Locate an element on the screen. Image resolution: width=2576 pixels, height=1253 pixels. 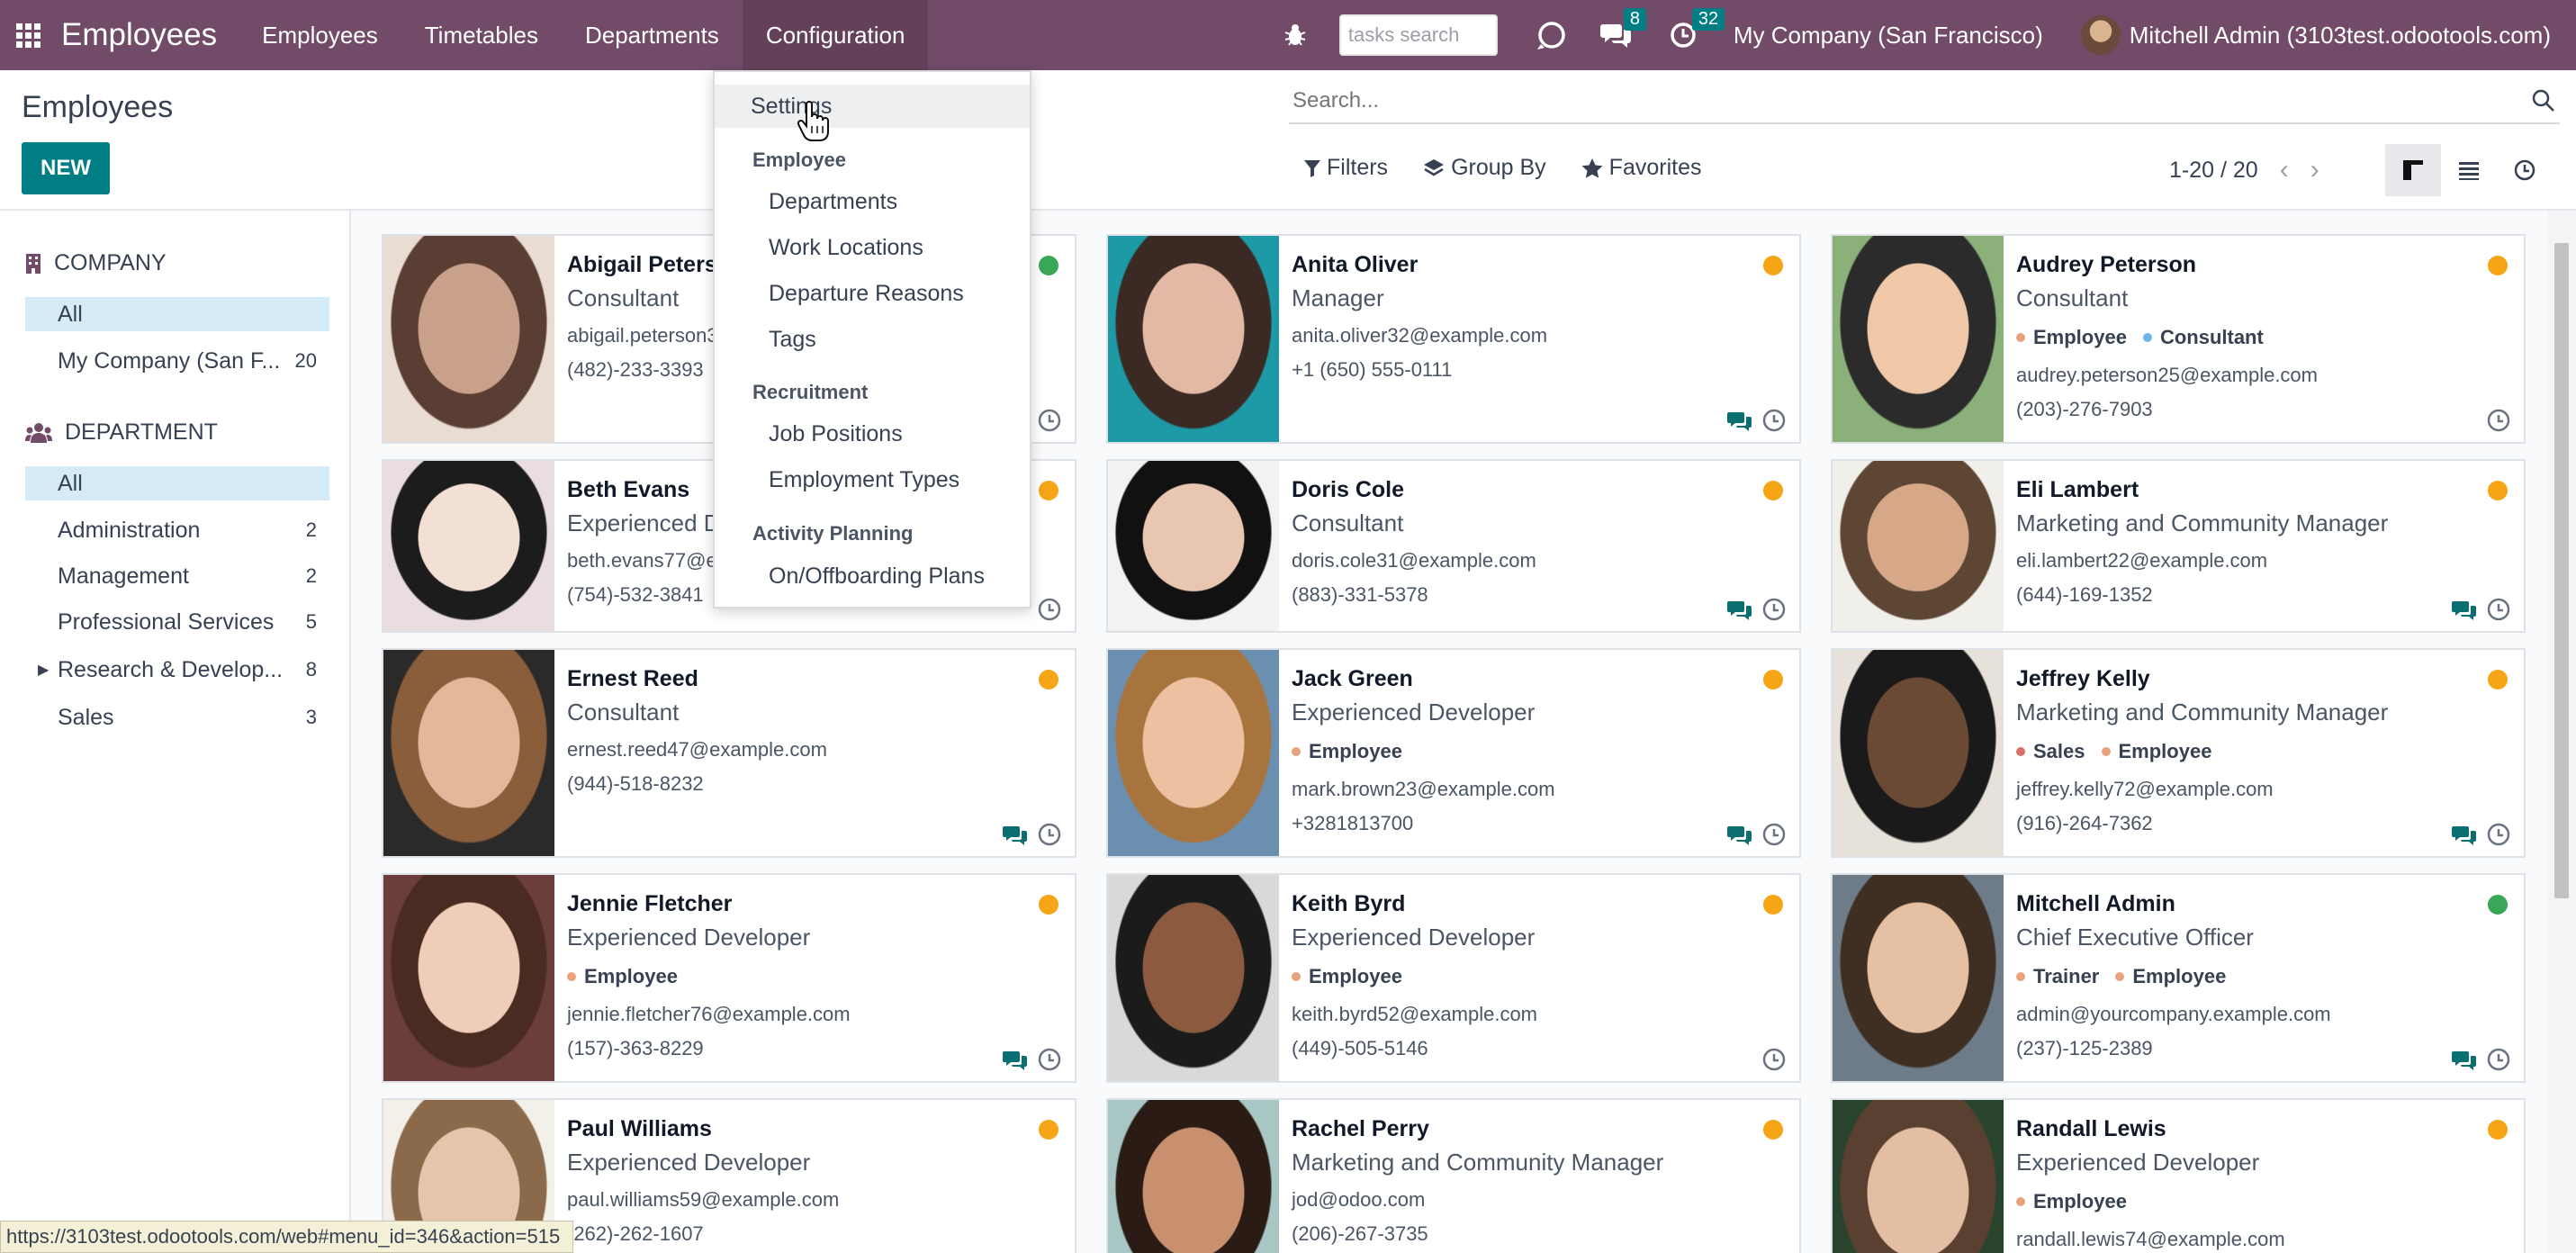
department-filter-research-development: ▶ Research & Develop... 8 is located at coordinates (177, 670).